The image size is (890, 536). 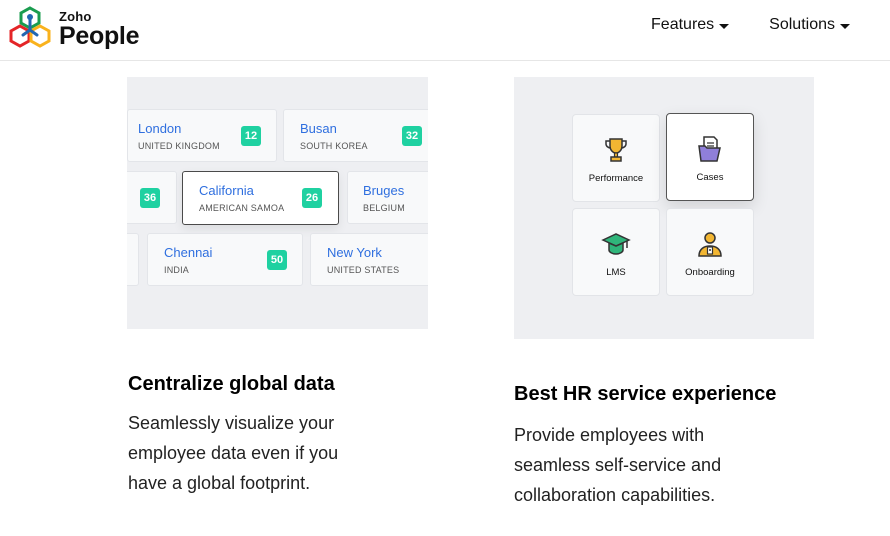 I want to click on tile-label: Onboarding, so click(x=710, y=272).